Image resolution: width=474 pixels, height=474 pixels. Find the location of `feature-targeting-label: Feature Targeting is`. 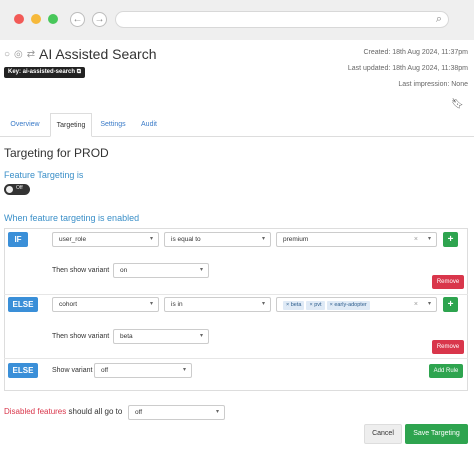

feature-targeting-label: Feature Targeting is is located at coordinates (44, 175).